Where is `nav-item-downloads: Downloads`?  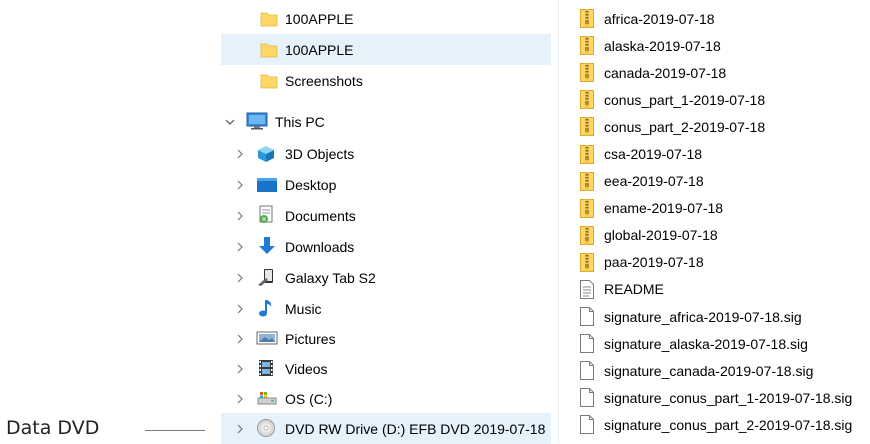 nav-item-downloads: Downloads is located at coordinates (386, 246).